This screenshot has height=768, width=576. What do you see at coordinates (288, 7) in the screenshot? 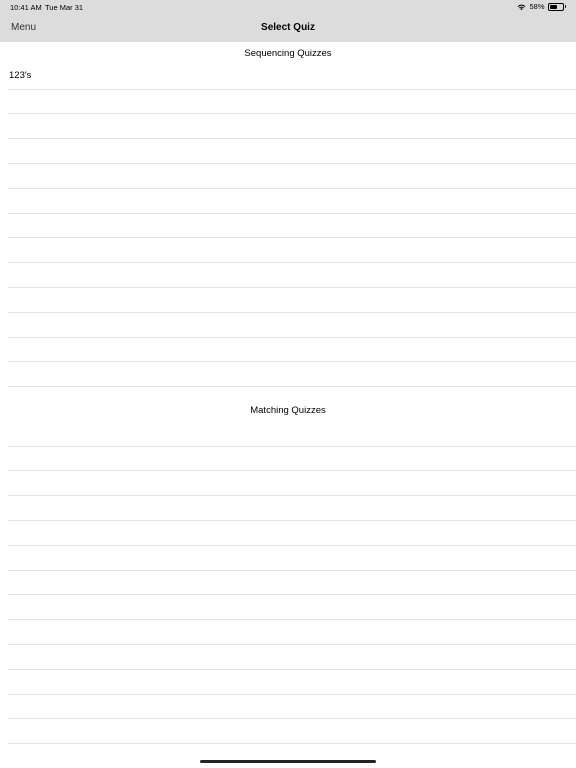
I see `status-bar: 10:41 AM Tue Mar 31 58%` at bounding box center [288, 7].